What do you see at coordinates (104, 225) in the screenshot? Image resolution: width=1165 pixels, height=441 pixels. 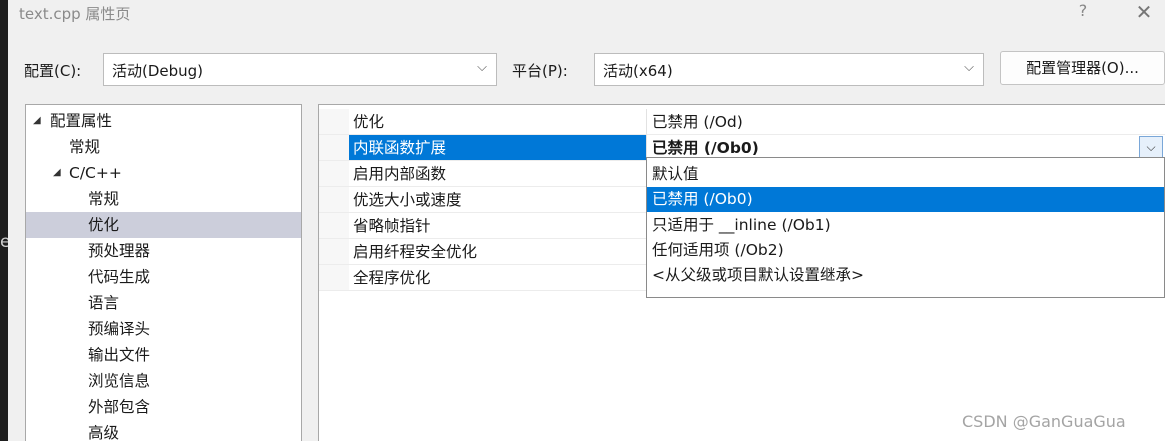 I see `tree-item-label: 优化` at bounding box center [104, 225].